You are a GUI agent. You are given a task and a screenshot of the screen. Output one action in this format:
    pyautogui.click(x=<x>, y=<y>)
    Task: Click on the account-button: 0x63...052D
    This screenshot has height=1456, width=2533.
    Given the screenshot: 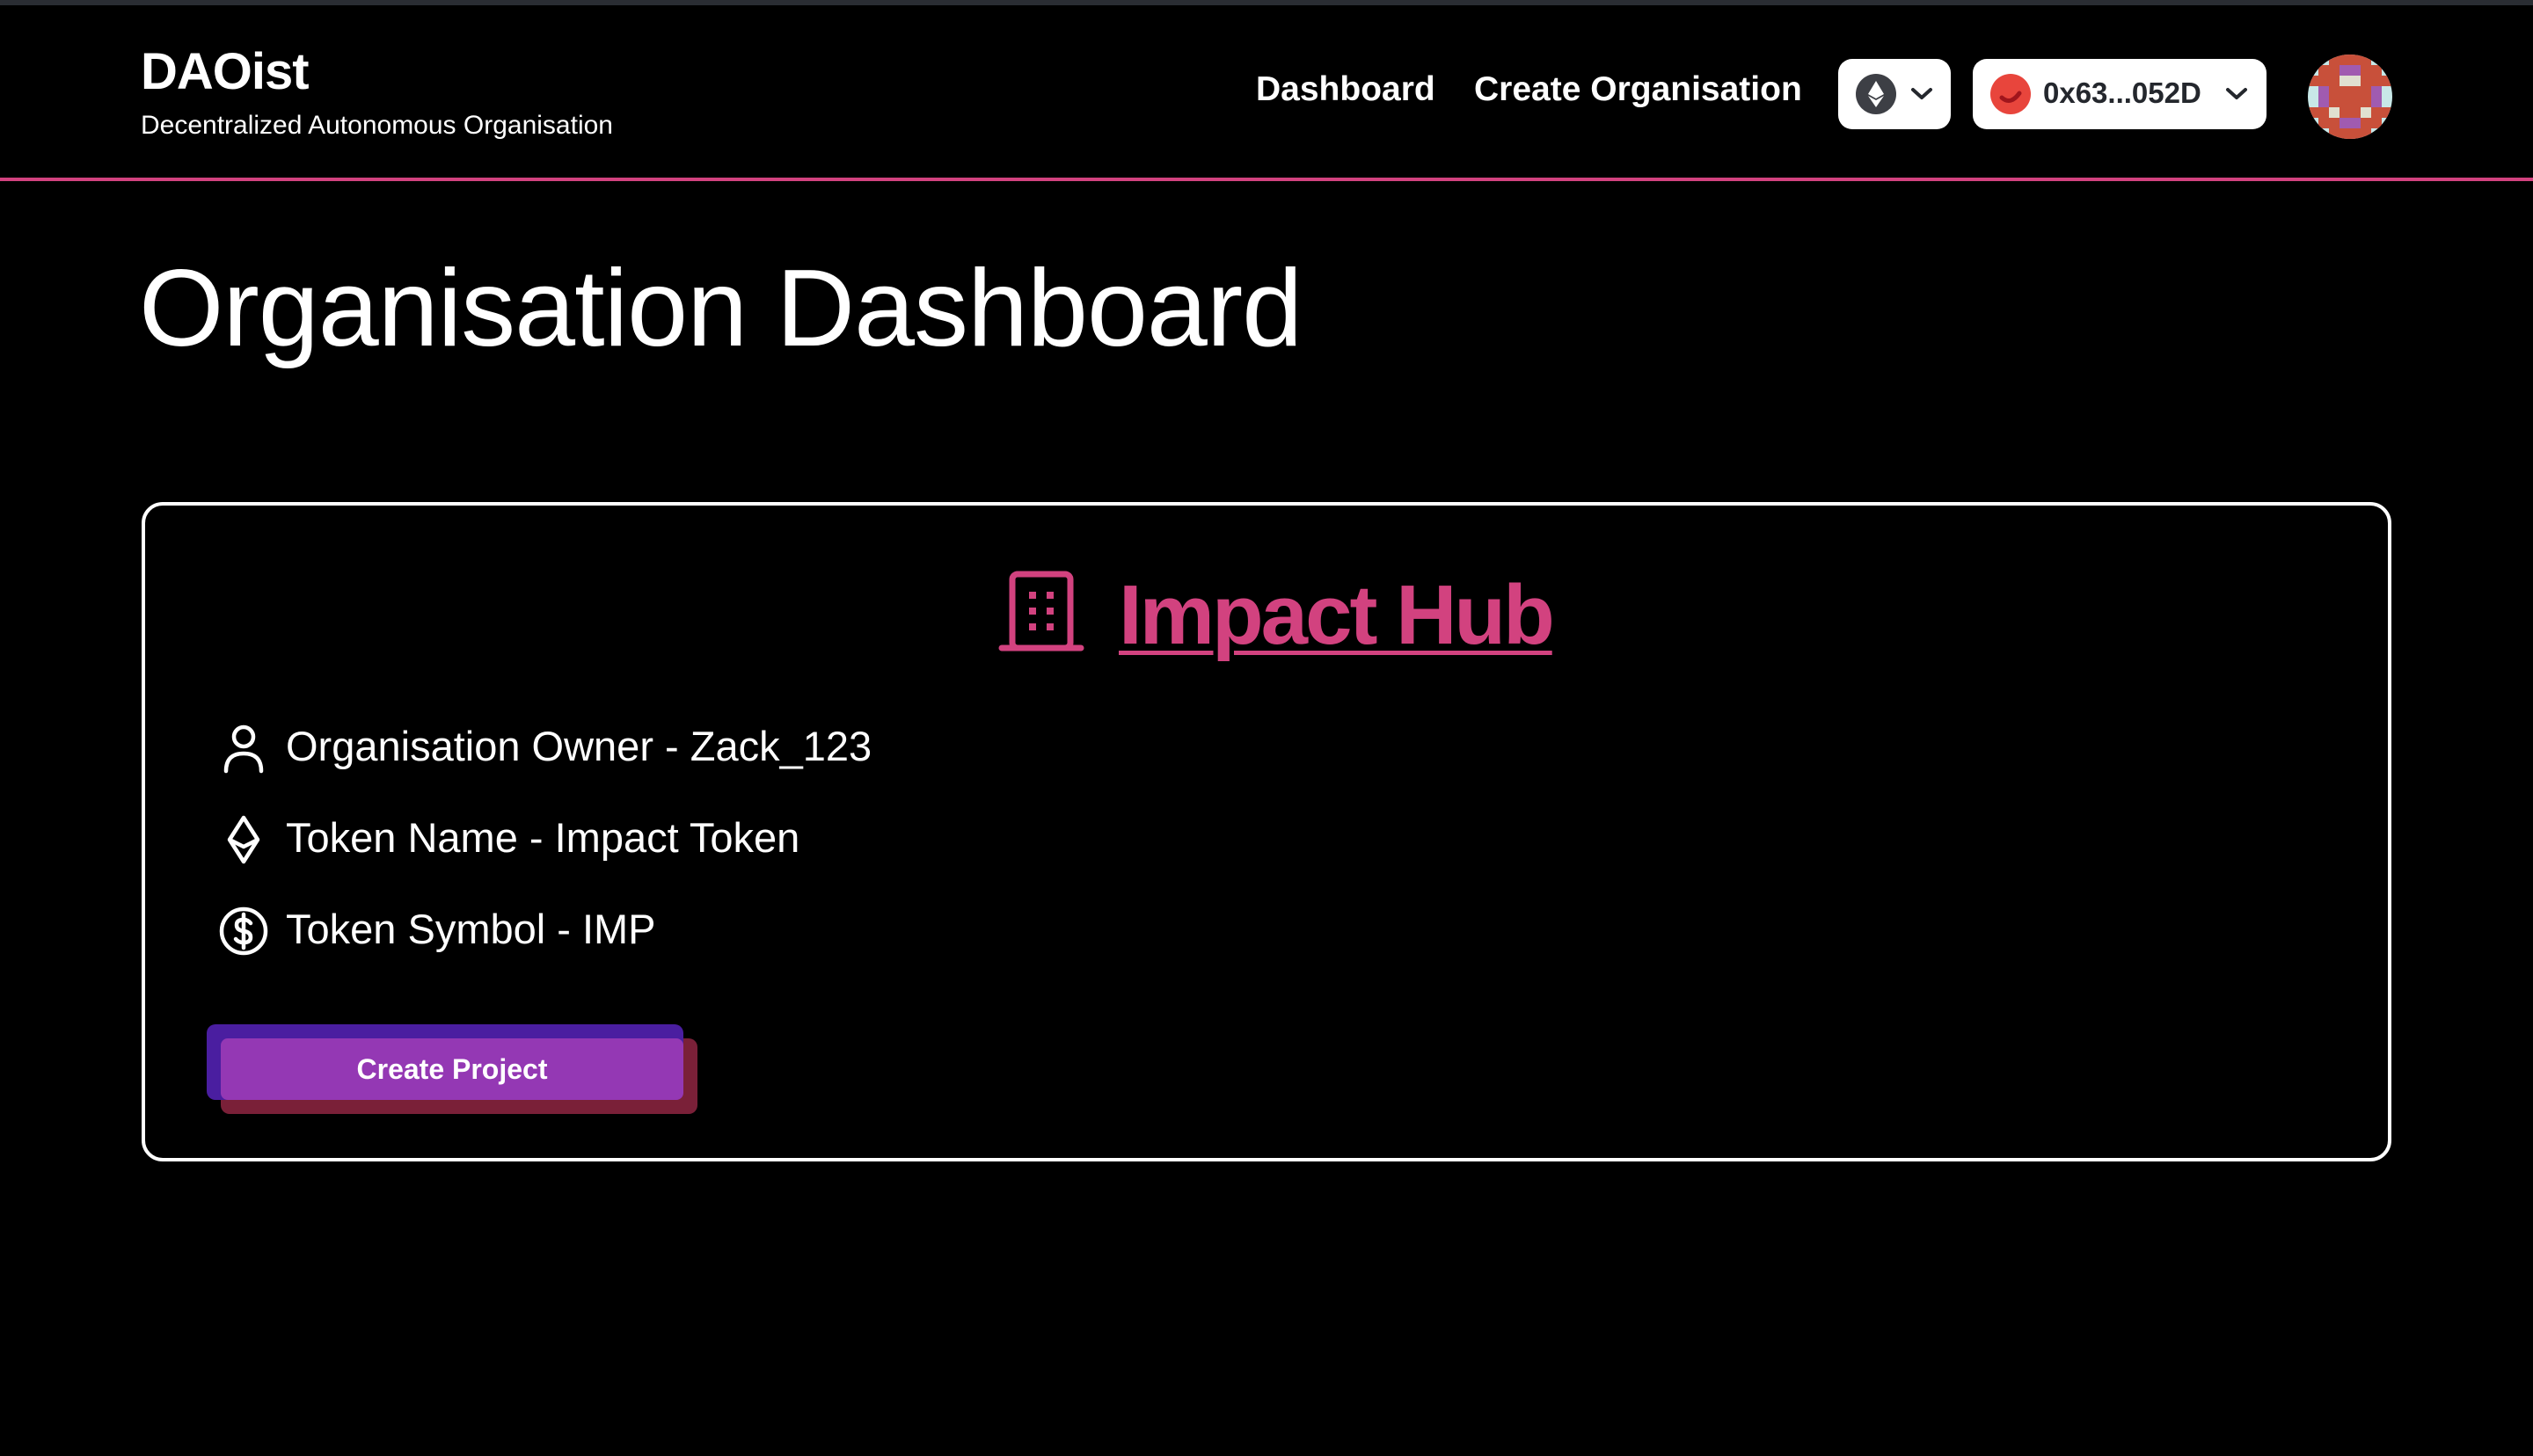 What is the action you would take?
    pyautogui.click(x=2120, y=94)
    